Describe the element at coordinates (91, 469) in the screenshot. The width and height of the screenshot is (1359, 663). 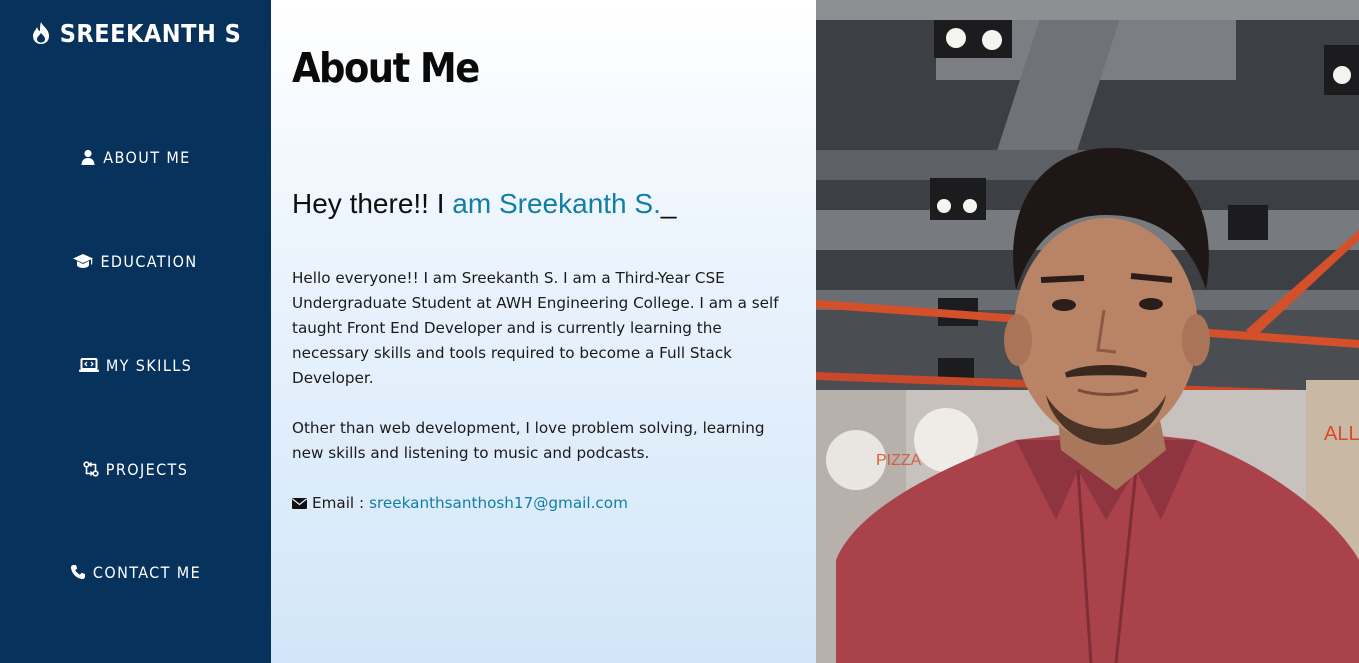
I see `project-icon` at that location.